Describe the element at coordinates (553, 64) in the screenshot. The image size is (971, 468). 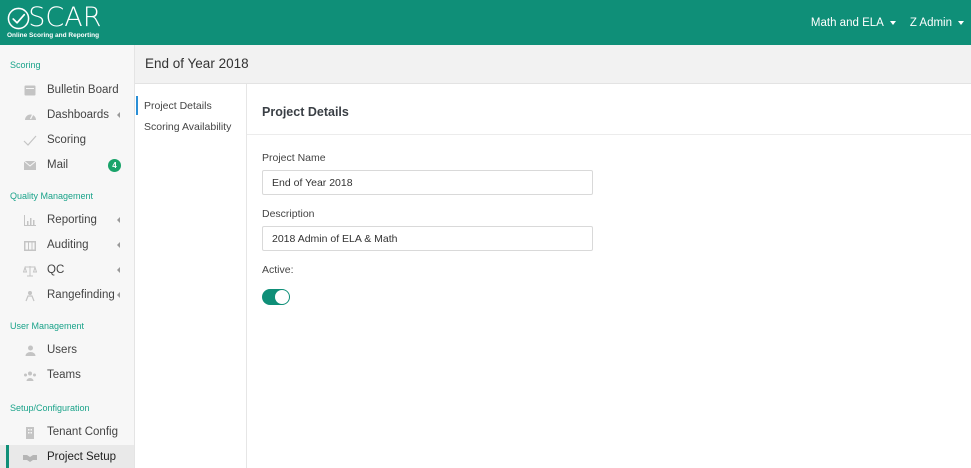
I see `page-header: End of Year 2018` at that location.